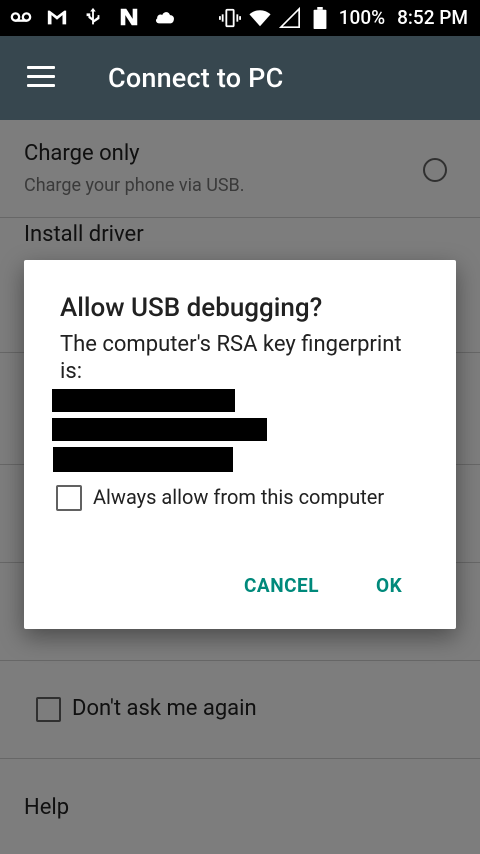  I want to click on always-allow-label: Always allow from this computer, so click(238, 497).